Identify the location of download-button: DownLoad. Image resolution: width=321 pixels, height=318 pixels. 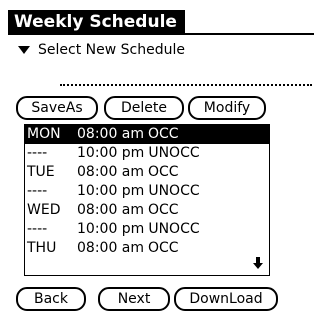
(226, 299).